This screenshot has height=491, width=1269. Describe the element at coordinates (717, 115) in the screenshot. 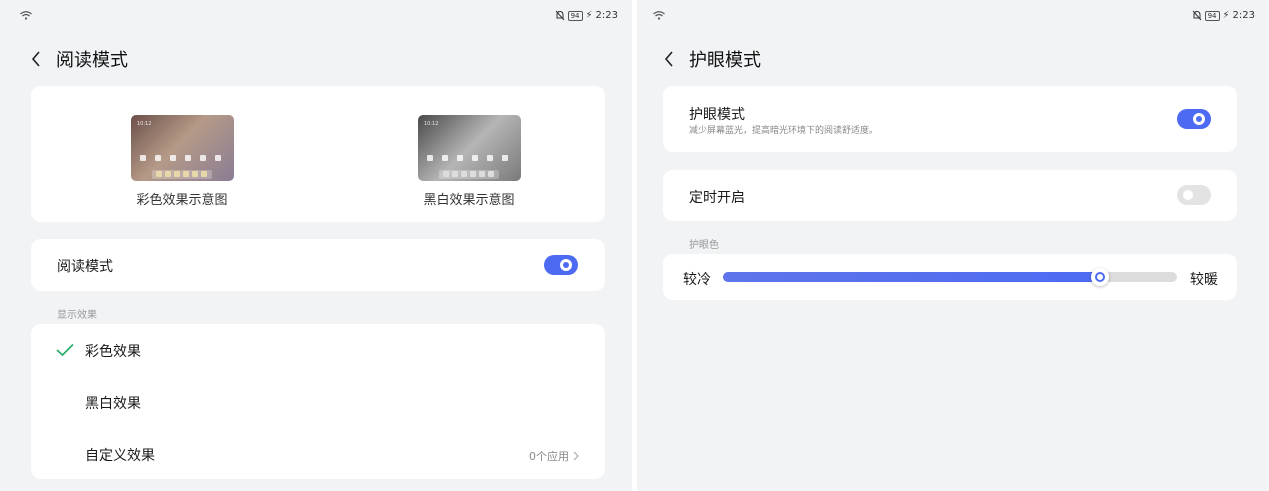

I see `eye-care-label: 护眼模式` at that location.